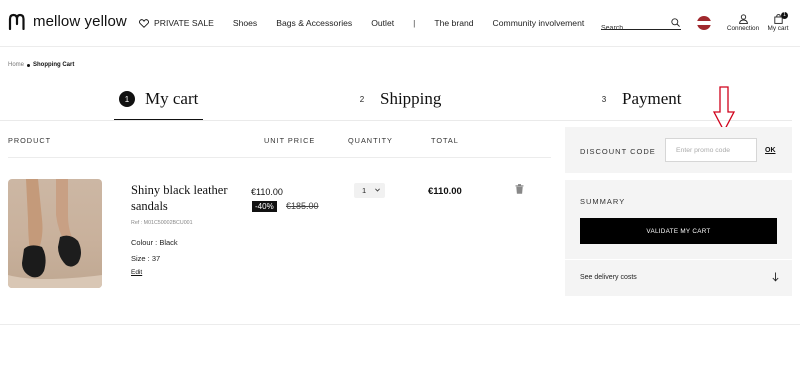 This screenshot has height=366, width=800. Describe the element at coordinates (127, 99) in the screenshot. I see `step-number: 1` at that location.